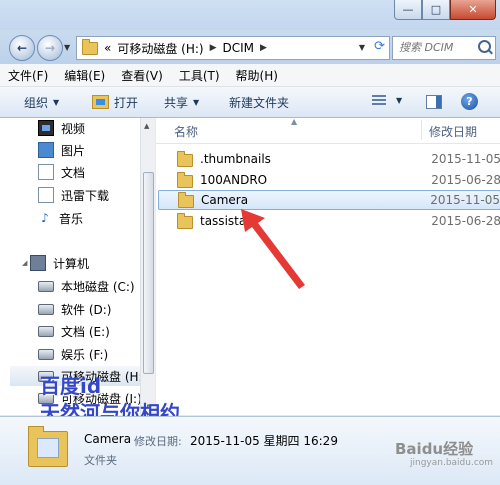  What do you see at coordinates (273, 249) in the screenshot?
I see `red-arrow-shape` at bounding box center [273, 249].